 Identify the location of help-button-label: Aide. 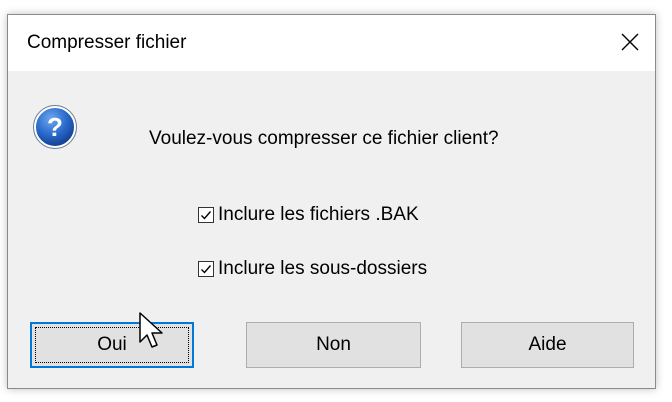
(547, 344).